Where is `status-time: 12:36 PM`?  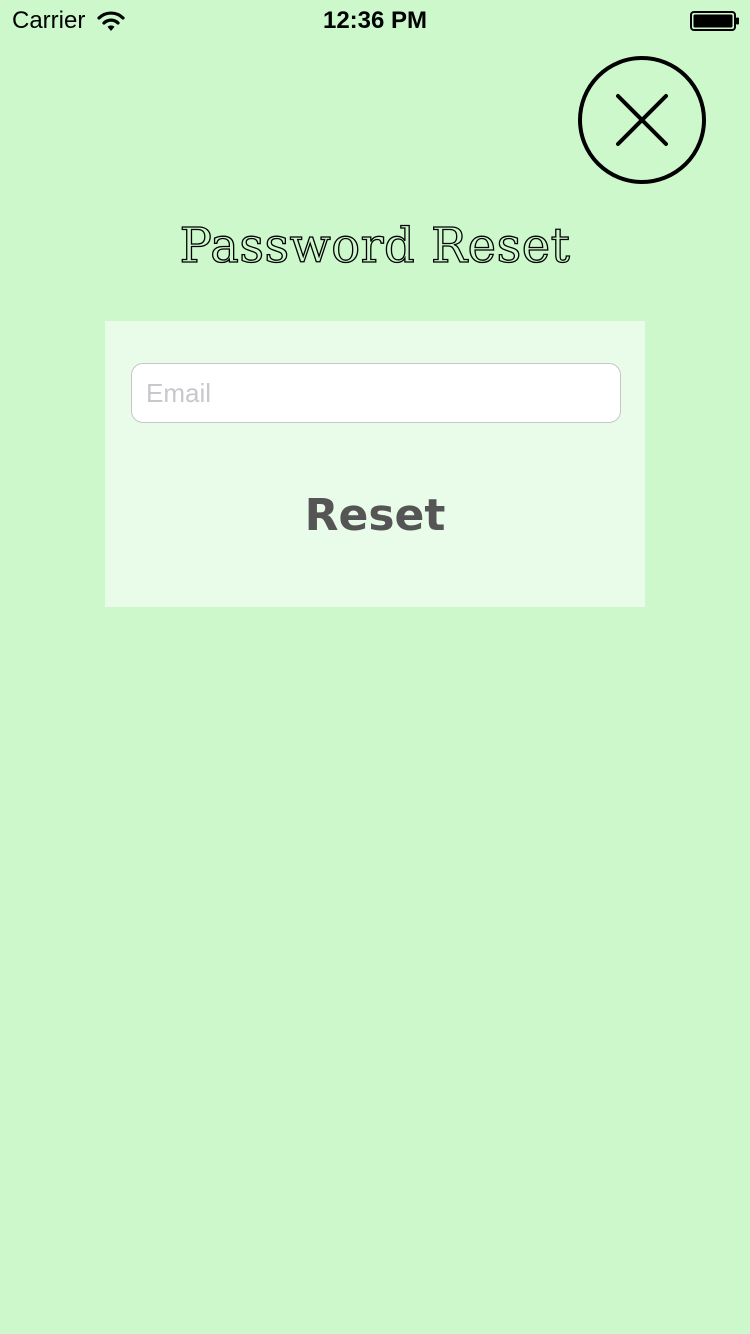
status-time: 12:36 PM is located at coordinates (375, 20).